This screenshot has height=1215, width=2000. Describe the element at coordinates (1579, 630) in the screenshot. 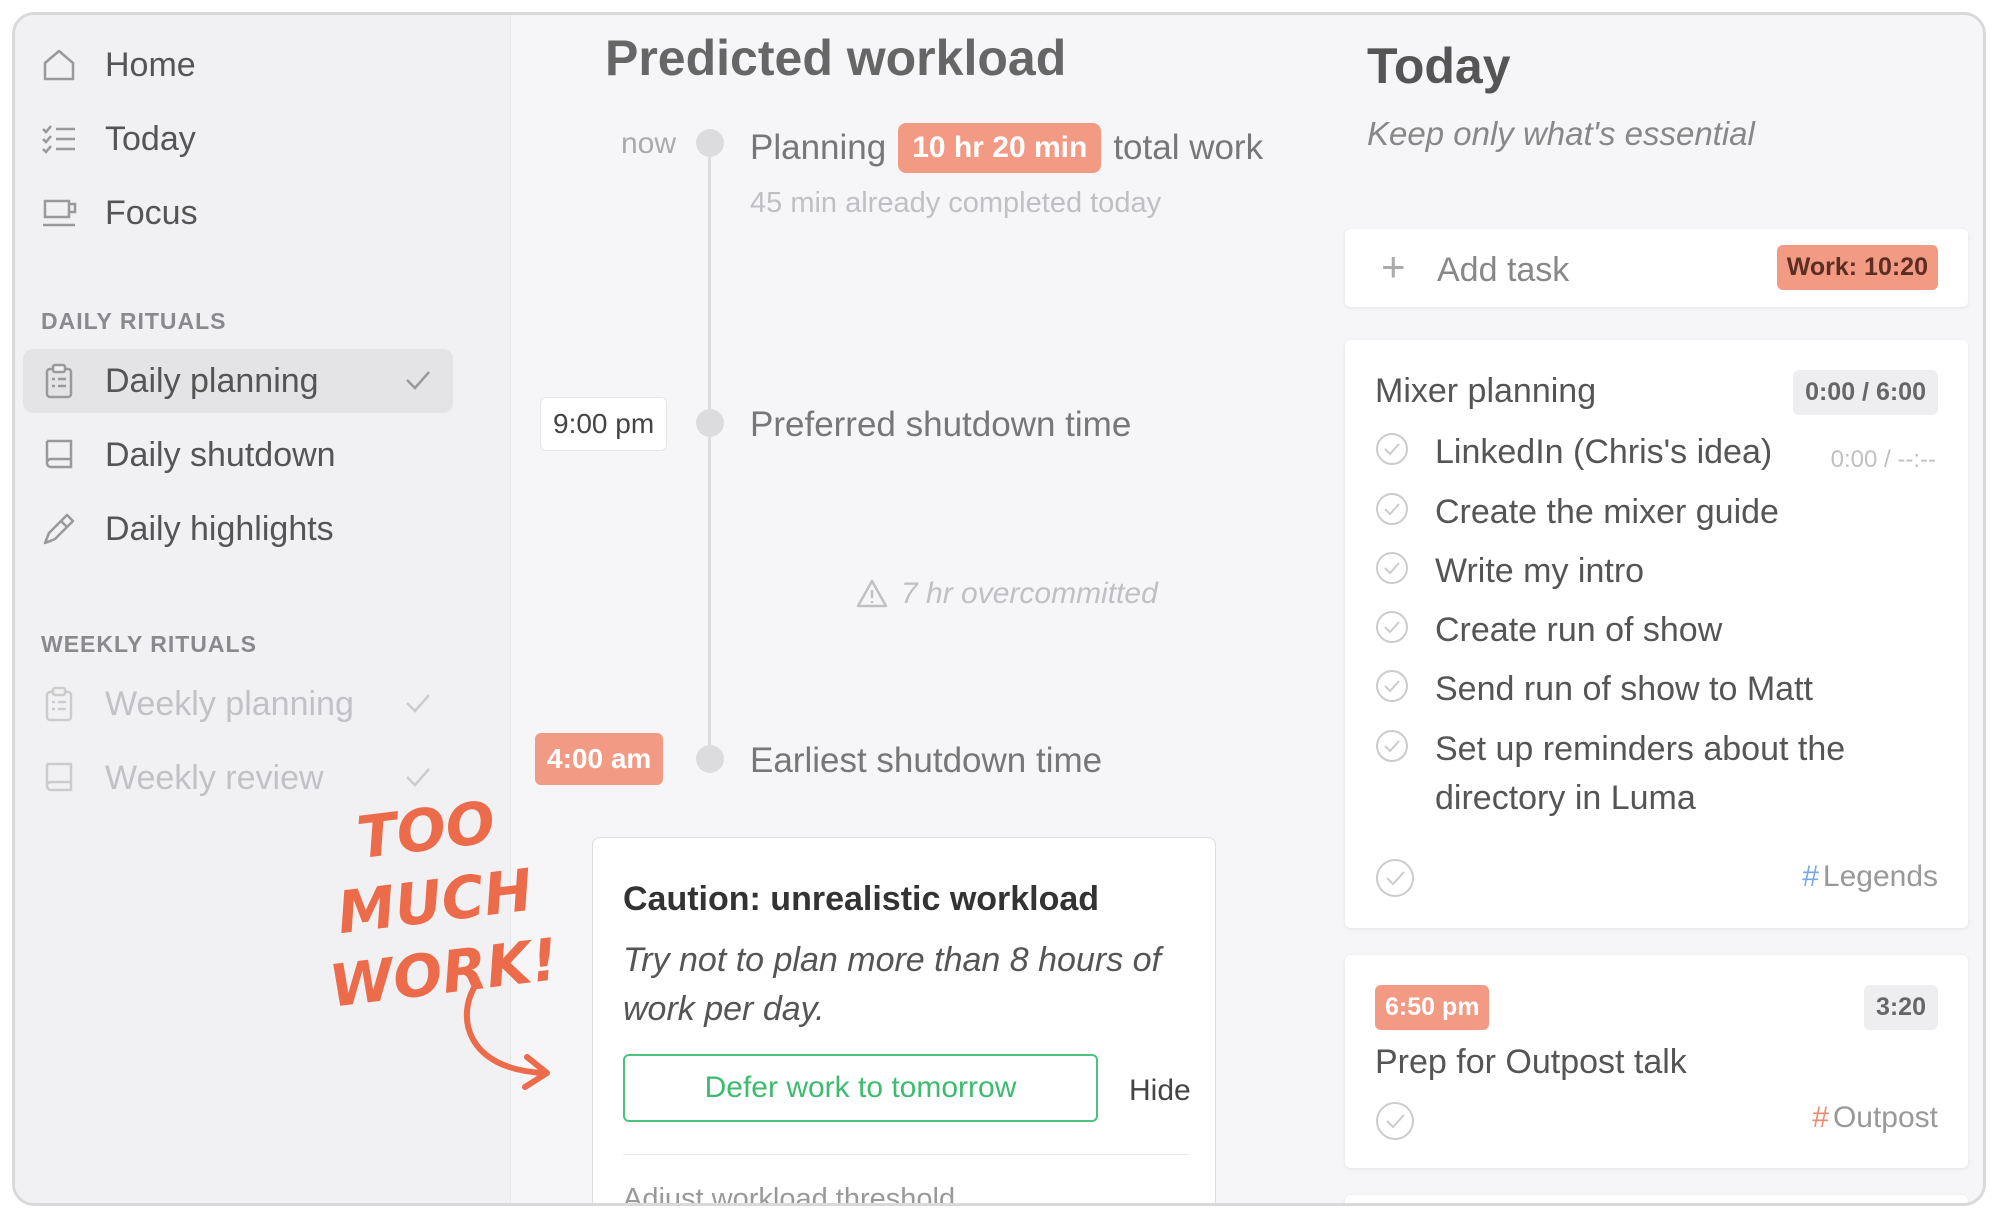

I see `subtask-label: Create run of show` at that location.